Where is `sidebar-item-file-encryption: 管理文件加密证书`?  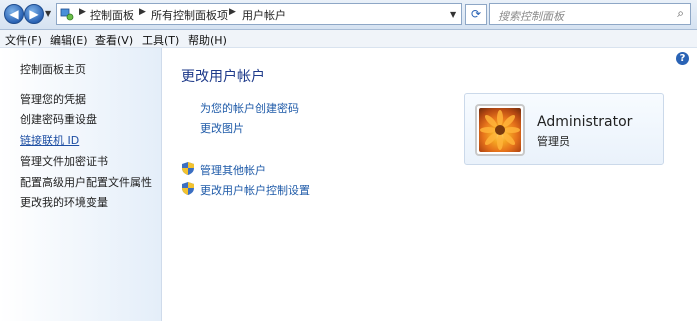
sidebar-item-file-encryption: 管理文件加密证书 is located at coordinates (64, 161).